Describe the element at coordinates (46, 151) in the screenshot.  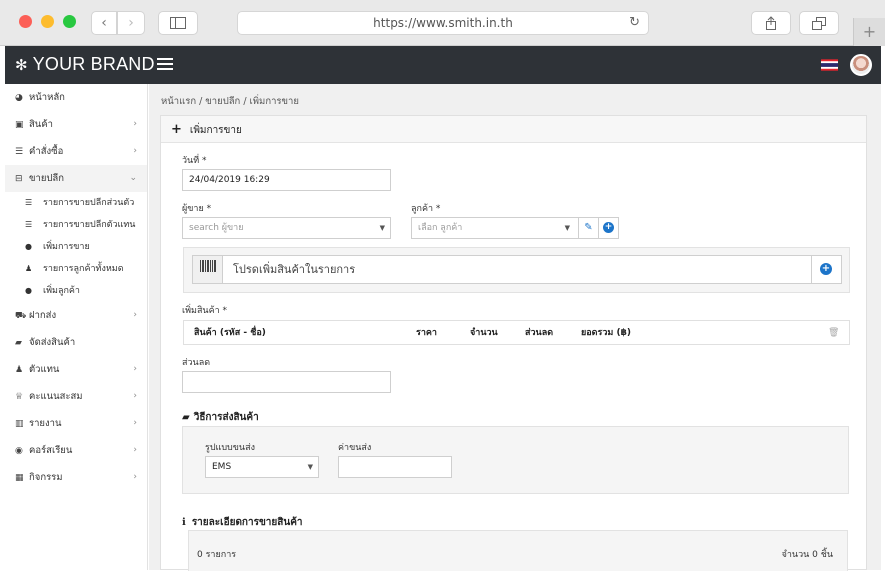
I see `sidebar-item-label: คำสั่งซื้อ` at that location.